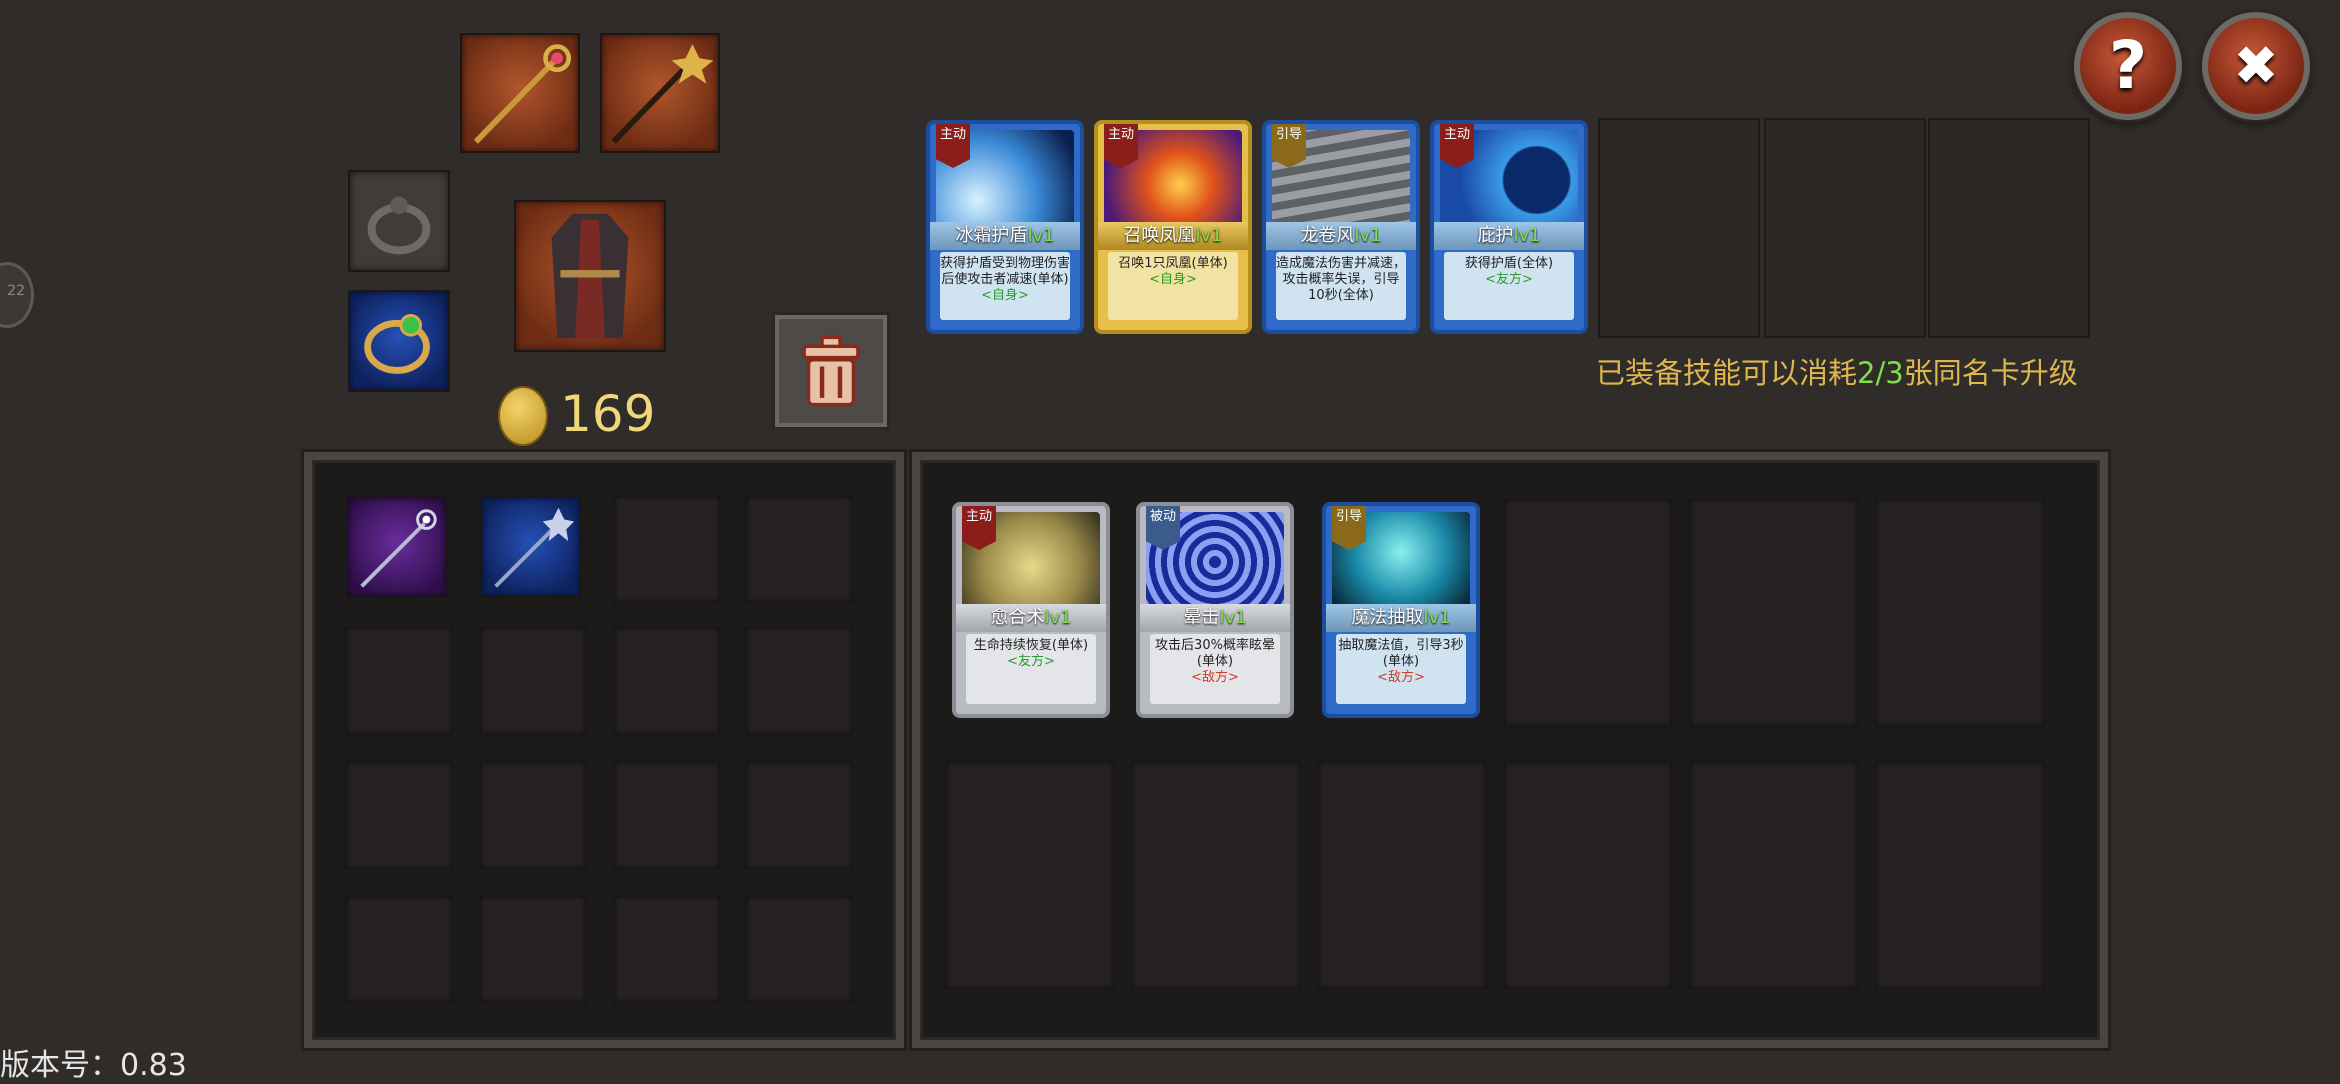 This screenshot has width=2340, height=1084. I want to click on skill-description: 获得护盾(全体) <友方>, so click(1509, 286).